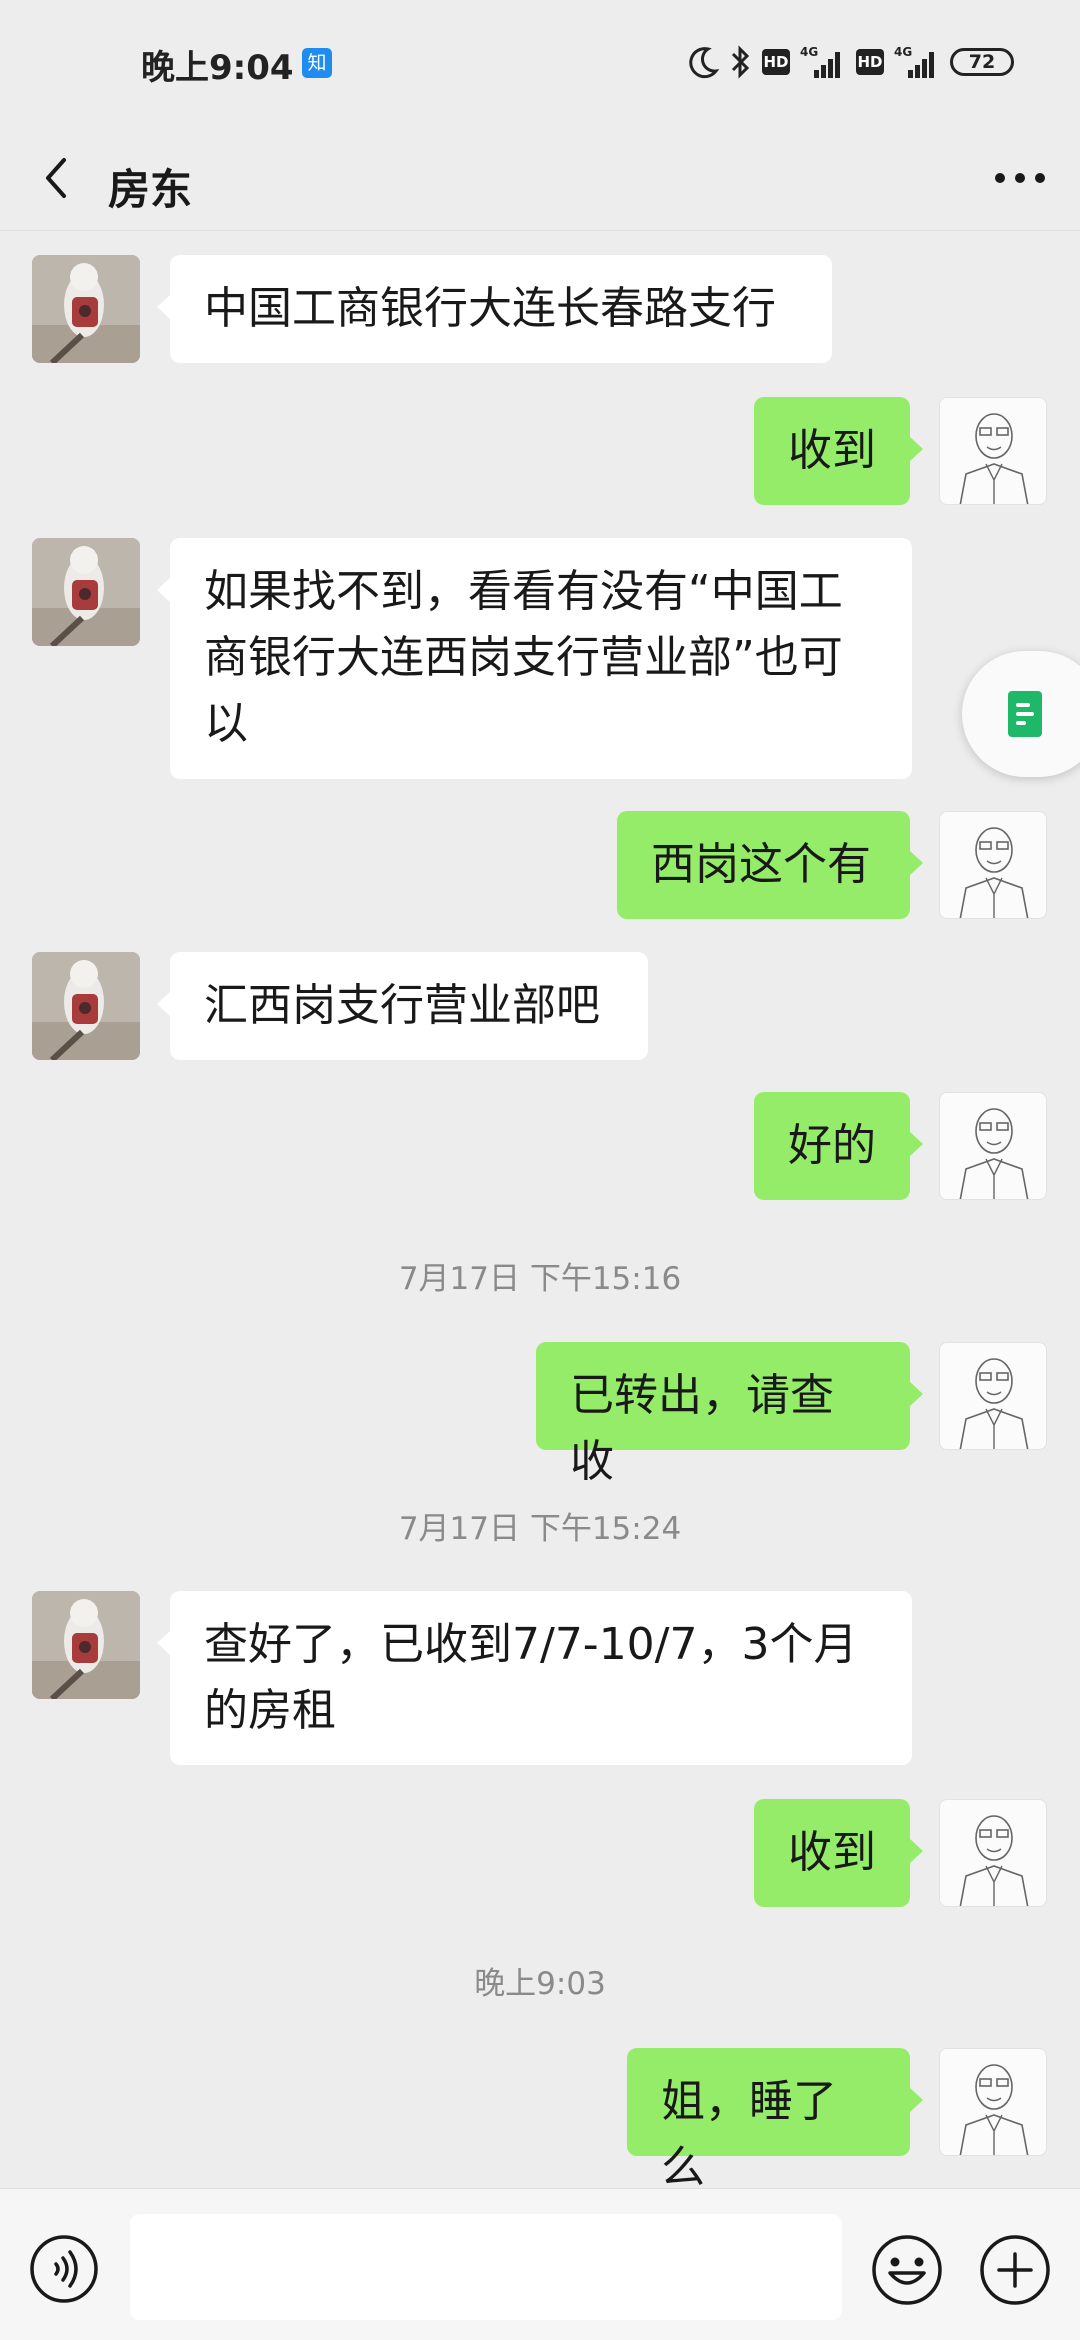 The width and height of the screenshot is (1080, 2340). What do you see at coordinates (702, 1428) in the screenshot?
I see `message-text: 已转出，请查收` at bounding box center [702, 1428].